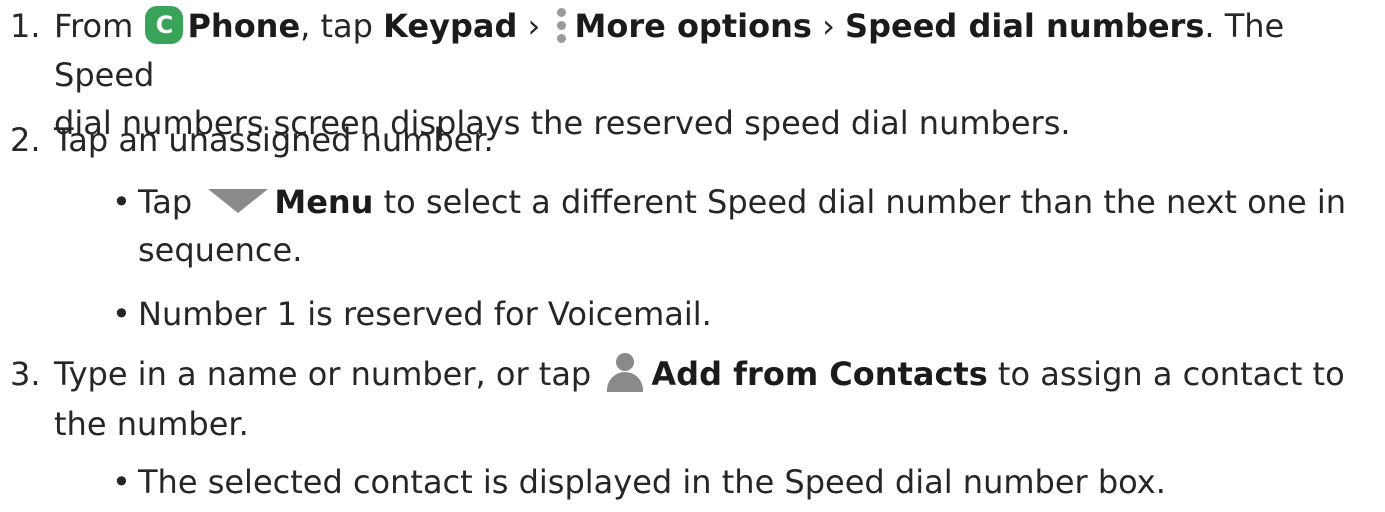 This screenshot has height=512, width=1385. I want to click on step-number: 3., so click(25, 374).